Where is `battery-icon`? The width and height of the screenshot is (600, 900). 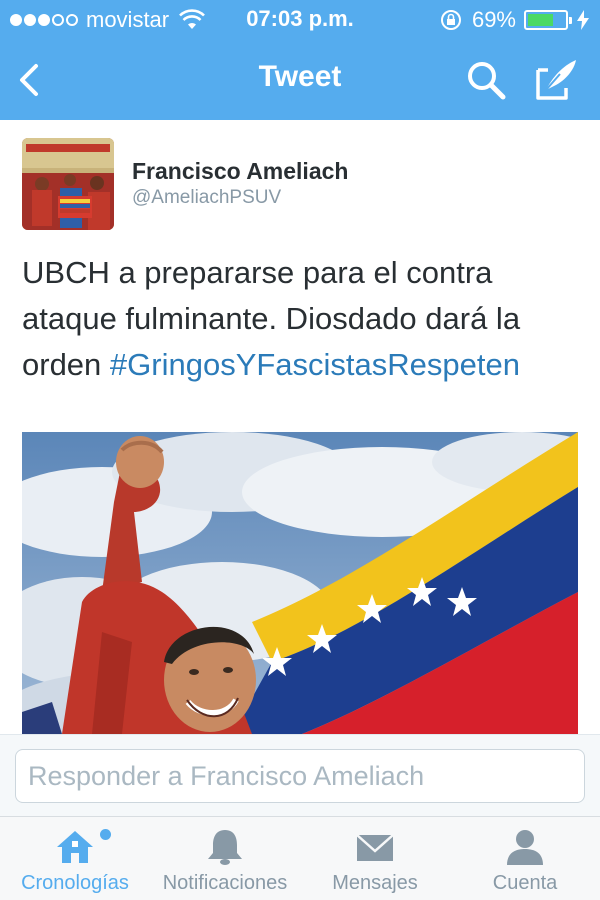 battery-icon is located at coordinates (548, 20).